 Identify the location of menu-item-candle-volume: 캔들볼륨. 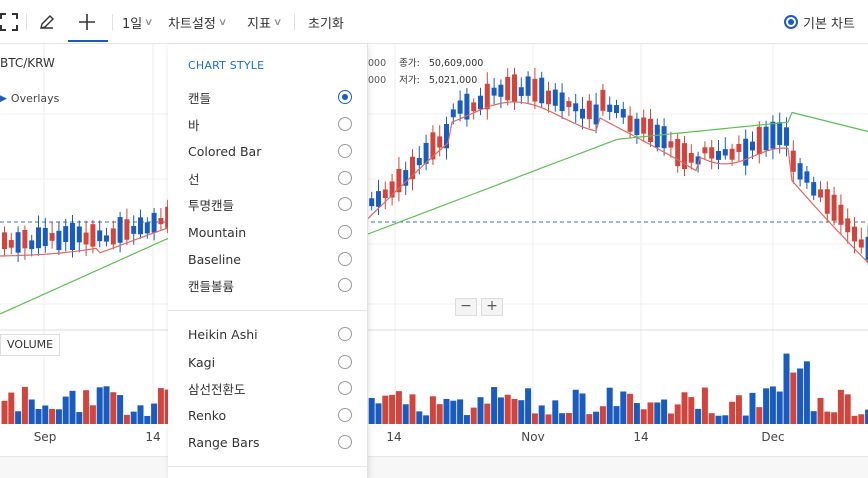
(268, 285).